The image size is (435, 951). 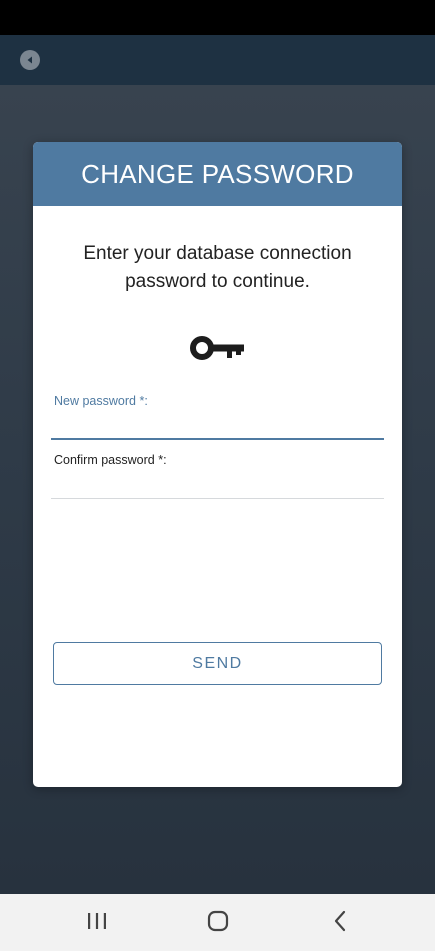 I want to click on home-icon, so click(x=218, y=921).